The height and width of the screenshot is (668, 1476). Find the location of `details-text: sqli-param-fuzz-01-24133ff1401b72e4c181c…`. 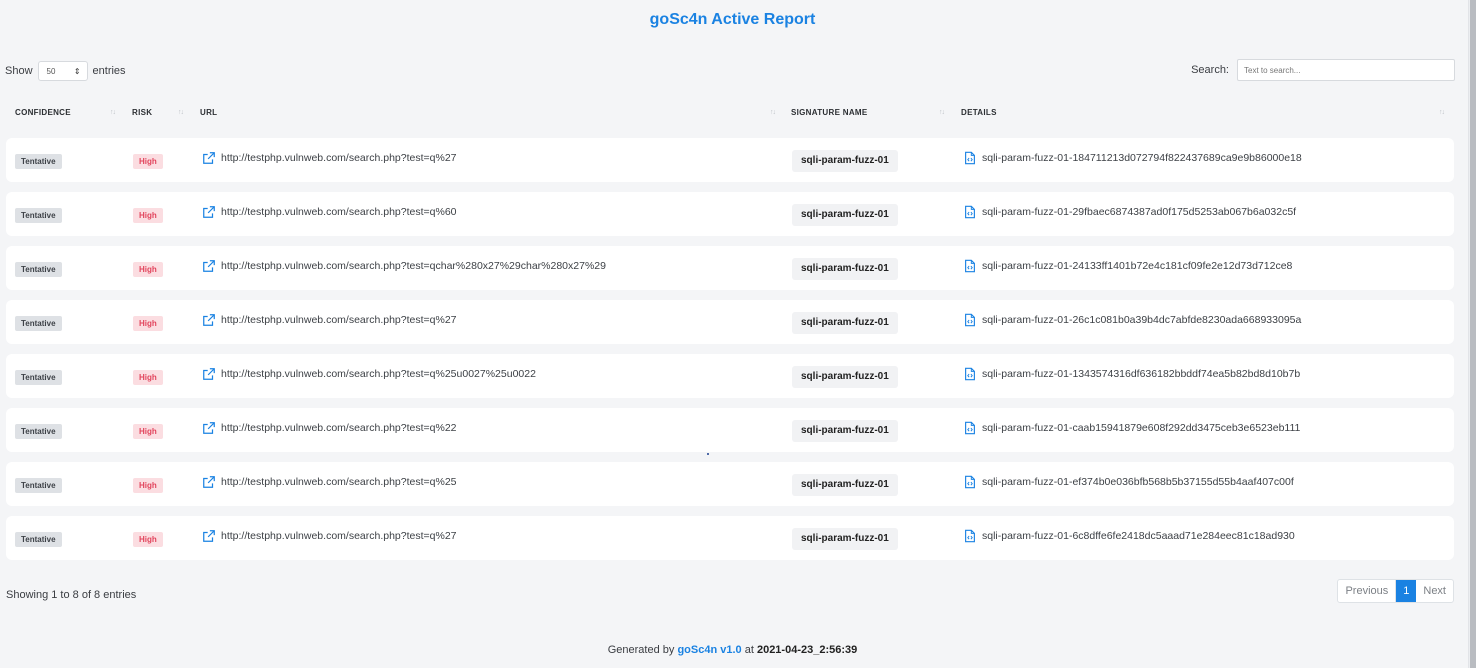

details-text: sqli-param-fuzz-01-24133ff1401b72e4c181c… is located at coordinates (1137, 266).